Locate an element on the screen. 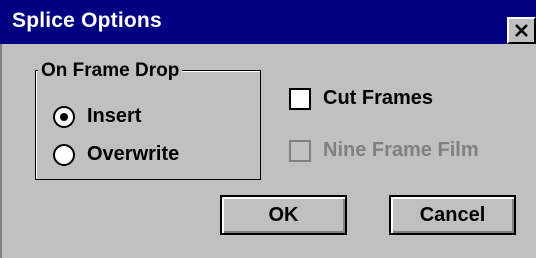 The width and height of the screenshot is (536, 258). checkbox-disabled is located at coordinates (300, 150).